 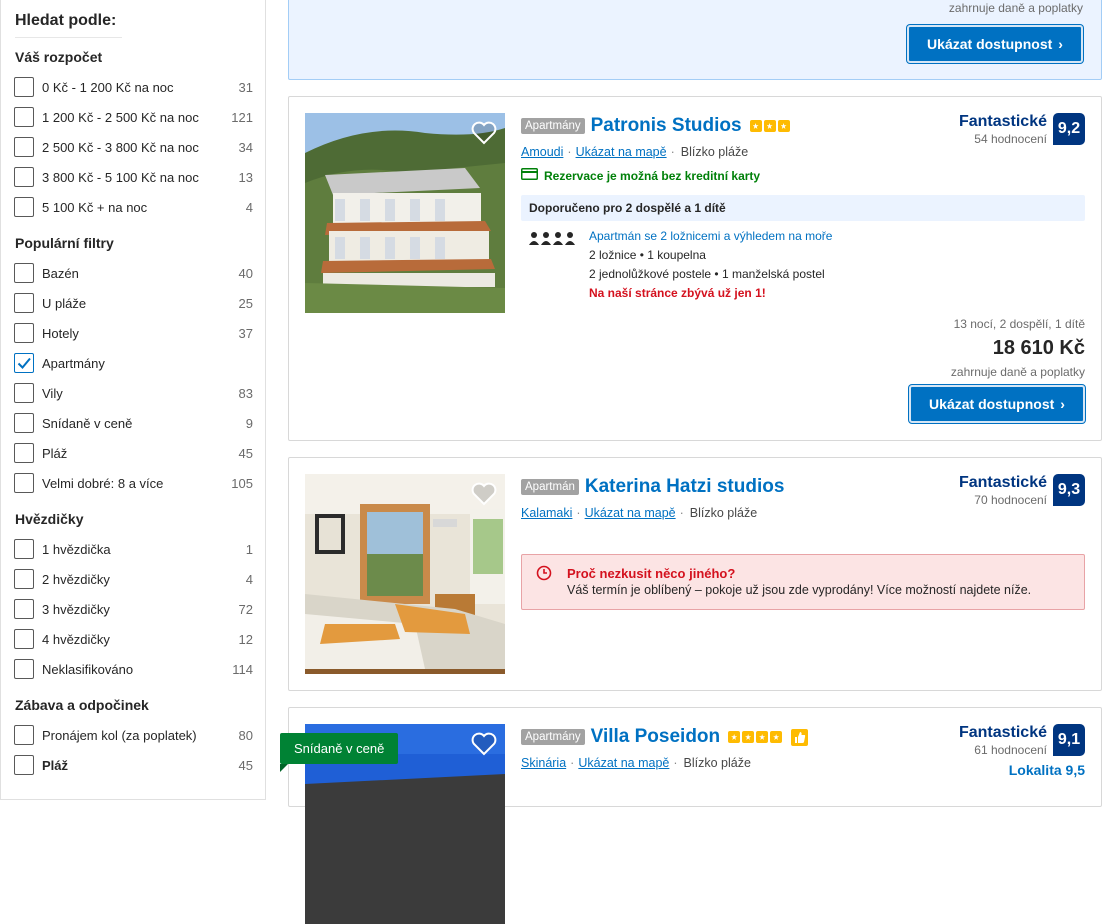 What do you see at coordinates (748, 737) in the screenshot?
I see `star-icon` at bounding box center [748, 737].